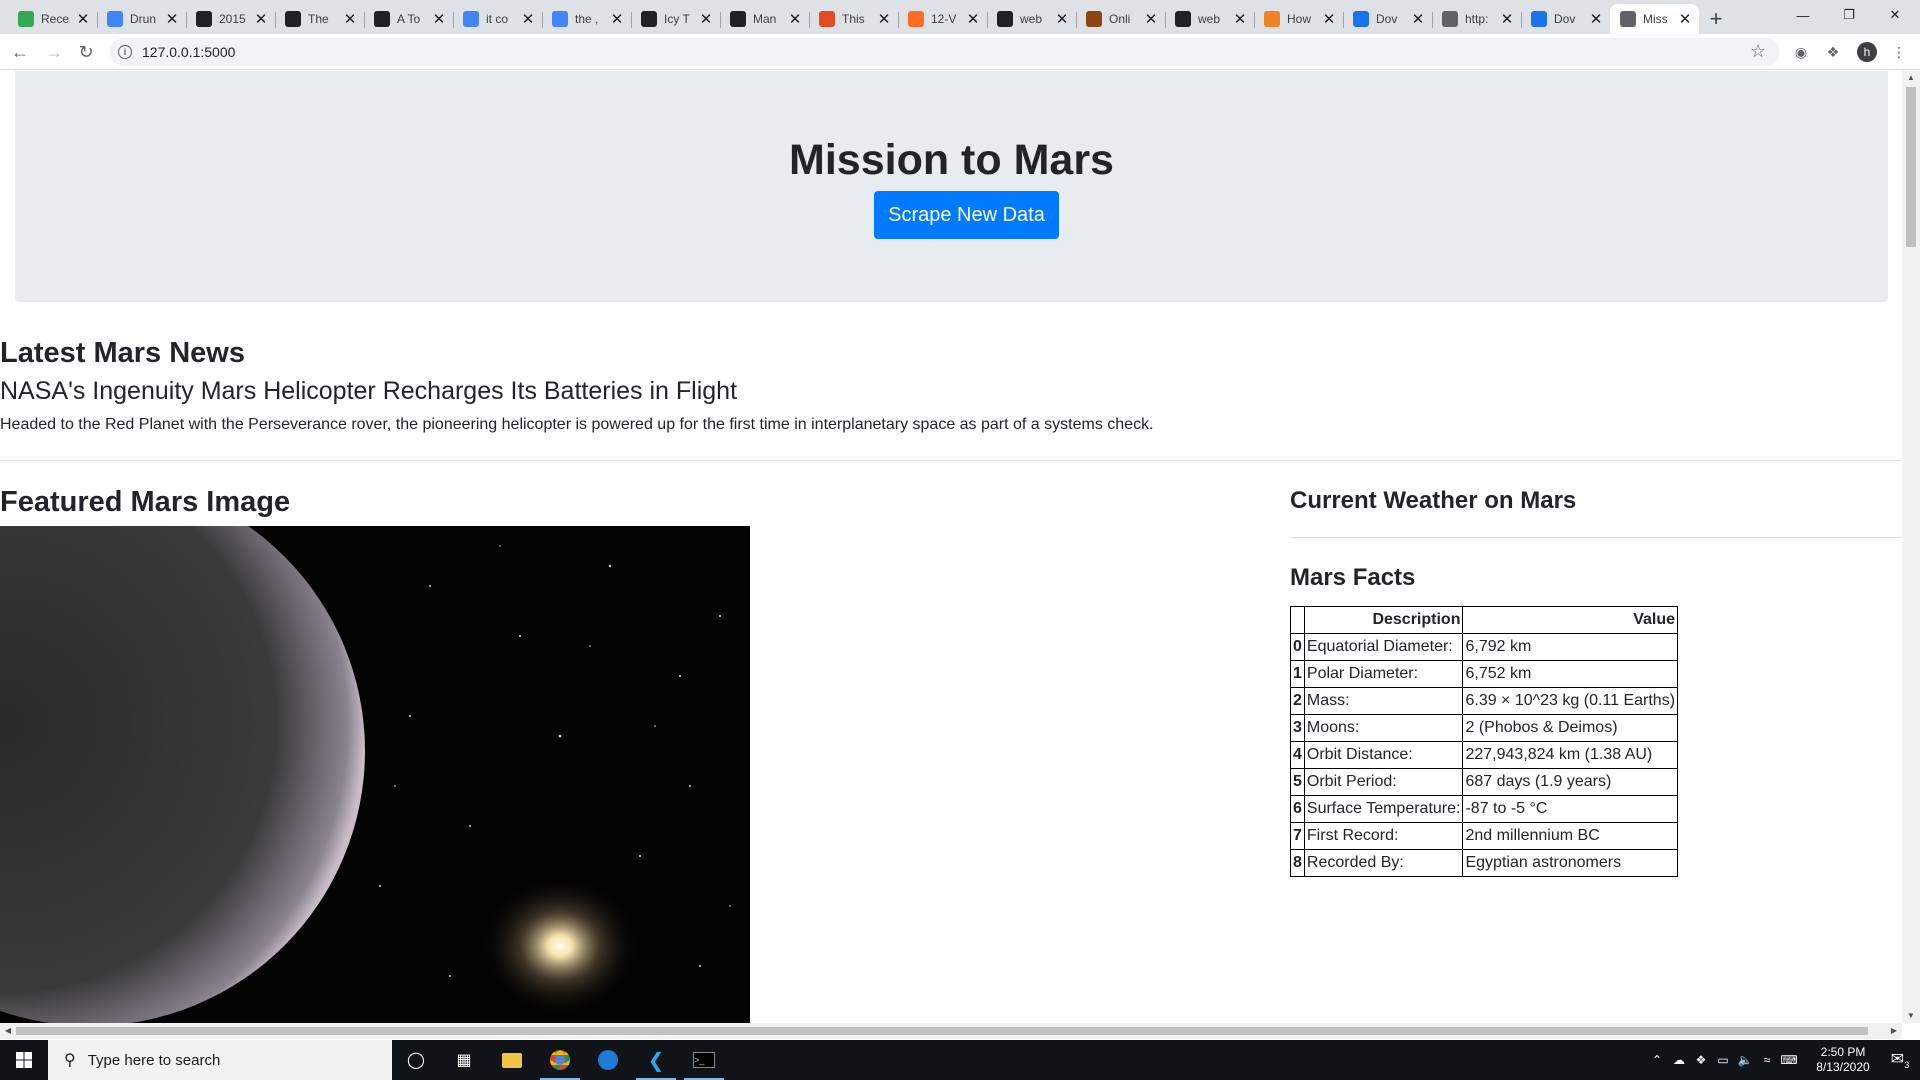 This screenshot has width=1920, height=1080. What do you see at coordinates (1272, 19) in the screenshot?
I see `stack-icon` at bounding box center [1272, 19].